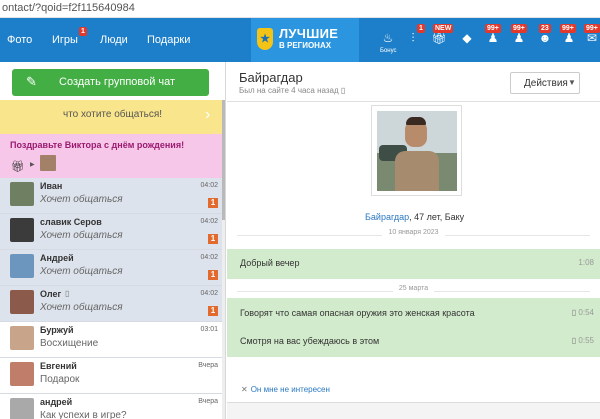  I want to click on chat-list-item: славик Серов Хочет общаться 04:02 1, so click(111, 232).